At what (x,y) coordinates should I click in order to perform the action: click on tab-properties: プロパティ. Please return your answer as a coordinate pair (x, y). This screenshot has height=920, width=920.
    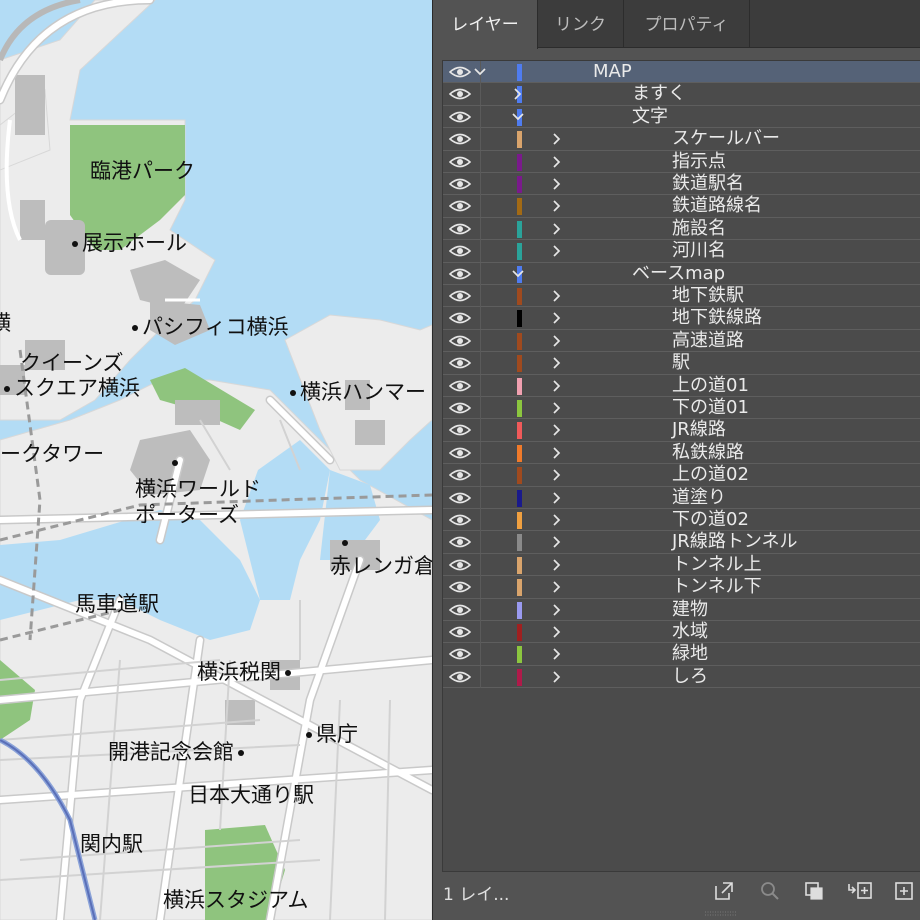
    Looking at the image, I should click on (687, 24).